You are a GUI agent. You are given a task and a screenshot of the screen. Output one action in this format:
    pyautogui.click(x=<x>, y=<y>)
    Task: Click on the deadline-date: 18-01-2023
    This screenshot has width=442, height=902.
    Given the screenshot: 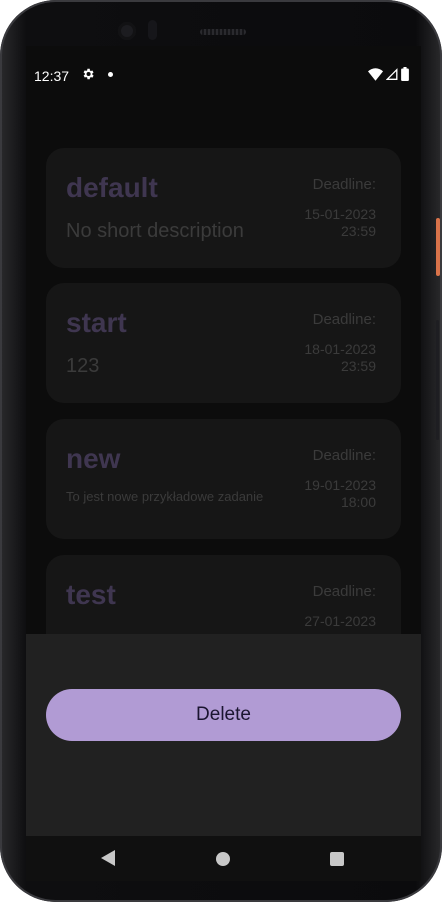 What is the action you would take?
    pyautogui.click(x=340, y=349)
    